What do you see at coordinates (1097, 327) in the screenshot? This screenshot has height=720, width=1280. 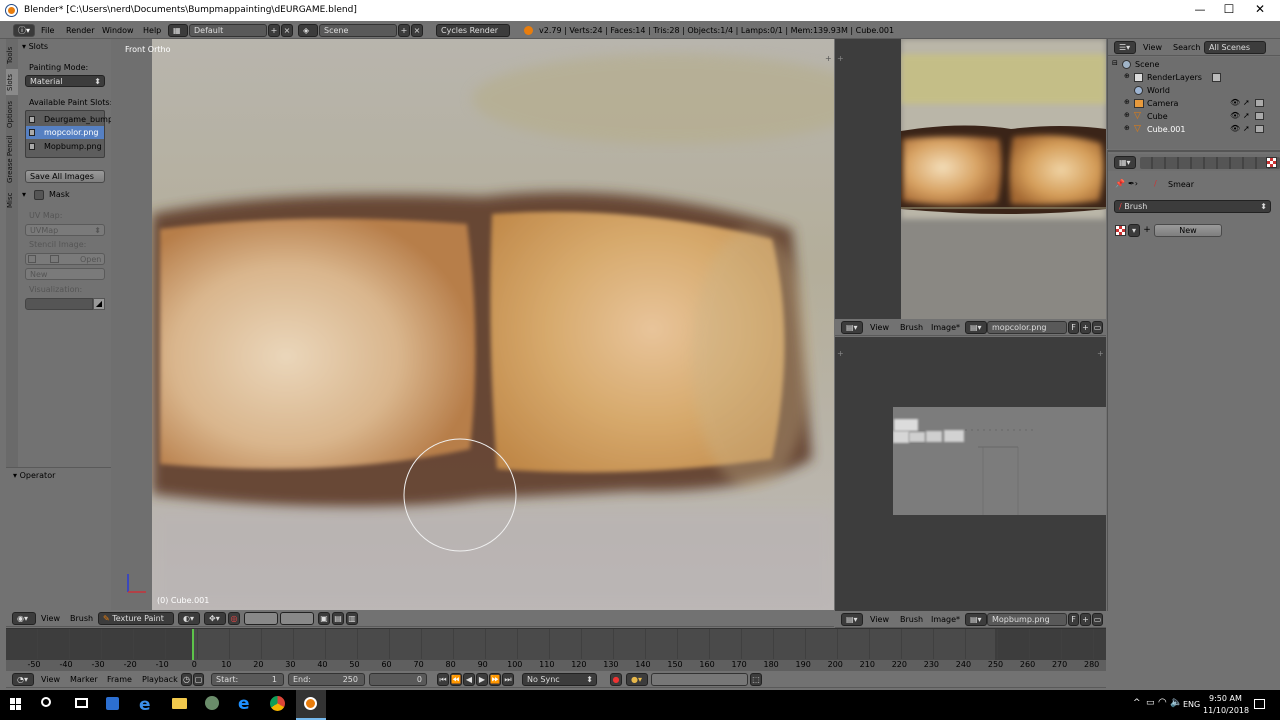 I see `open-image-icon: ▭` at bounding box center [1097, 327].